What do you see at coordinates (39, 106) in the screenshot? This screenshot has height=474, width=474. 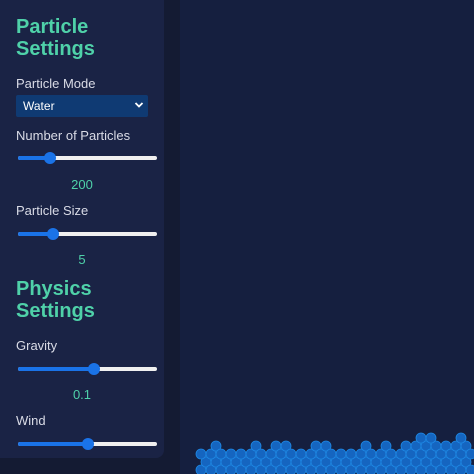 I see `particle-mode-value: Water` at bounding box center [39, 106].